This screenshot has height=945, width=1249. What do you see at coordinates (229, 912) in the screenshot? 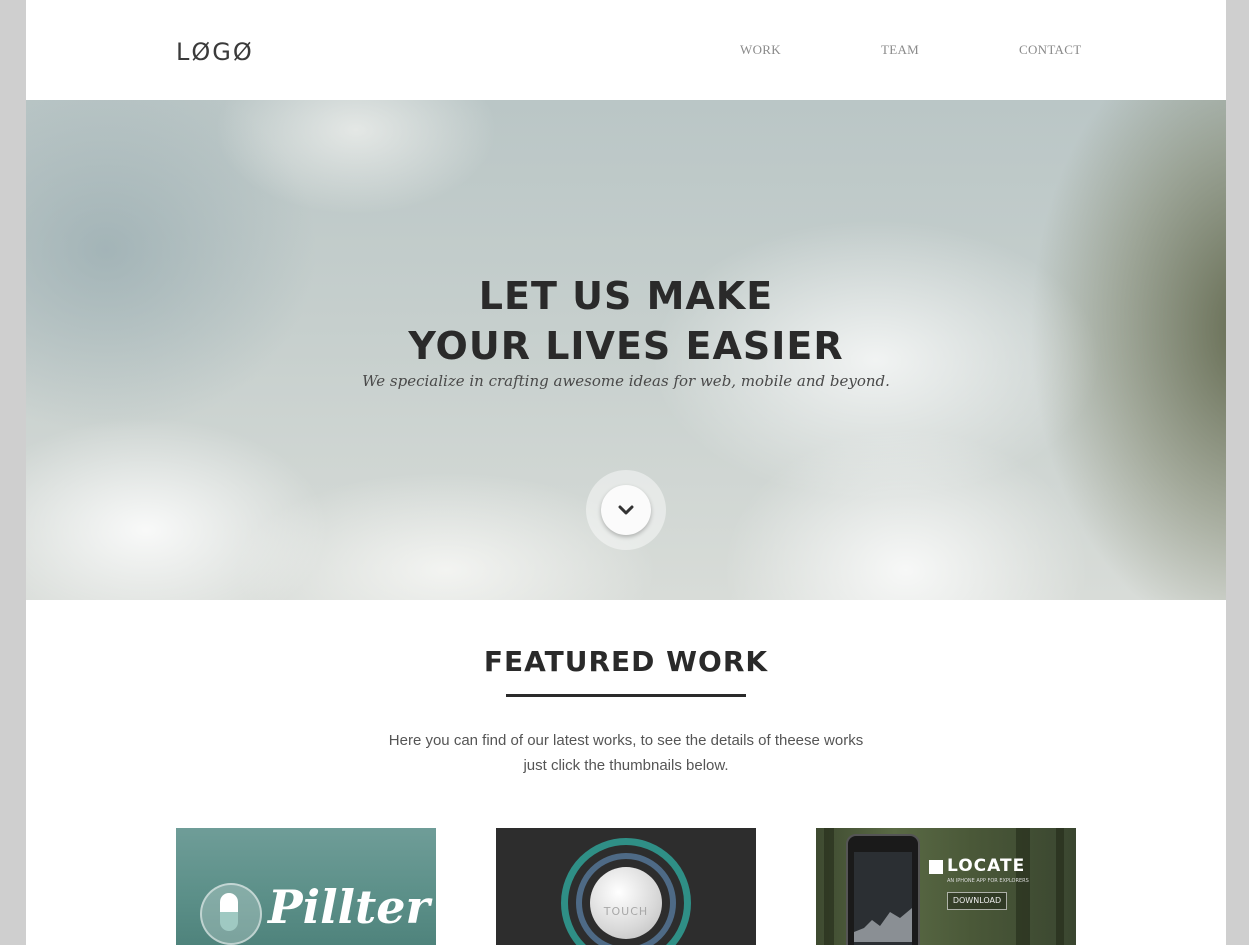
I see `pill-icon` at bounding box center [229, 912].